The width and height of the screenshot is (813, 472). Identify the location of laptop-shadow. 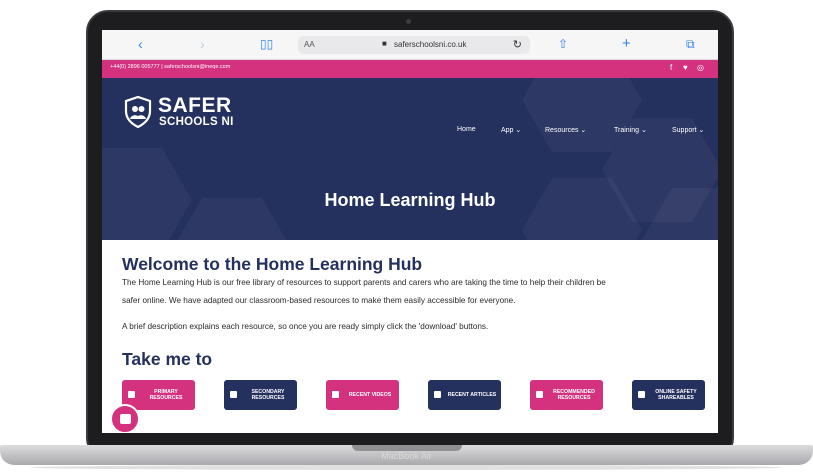
(406, 467).